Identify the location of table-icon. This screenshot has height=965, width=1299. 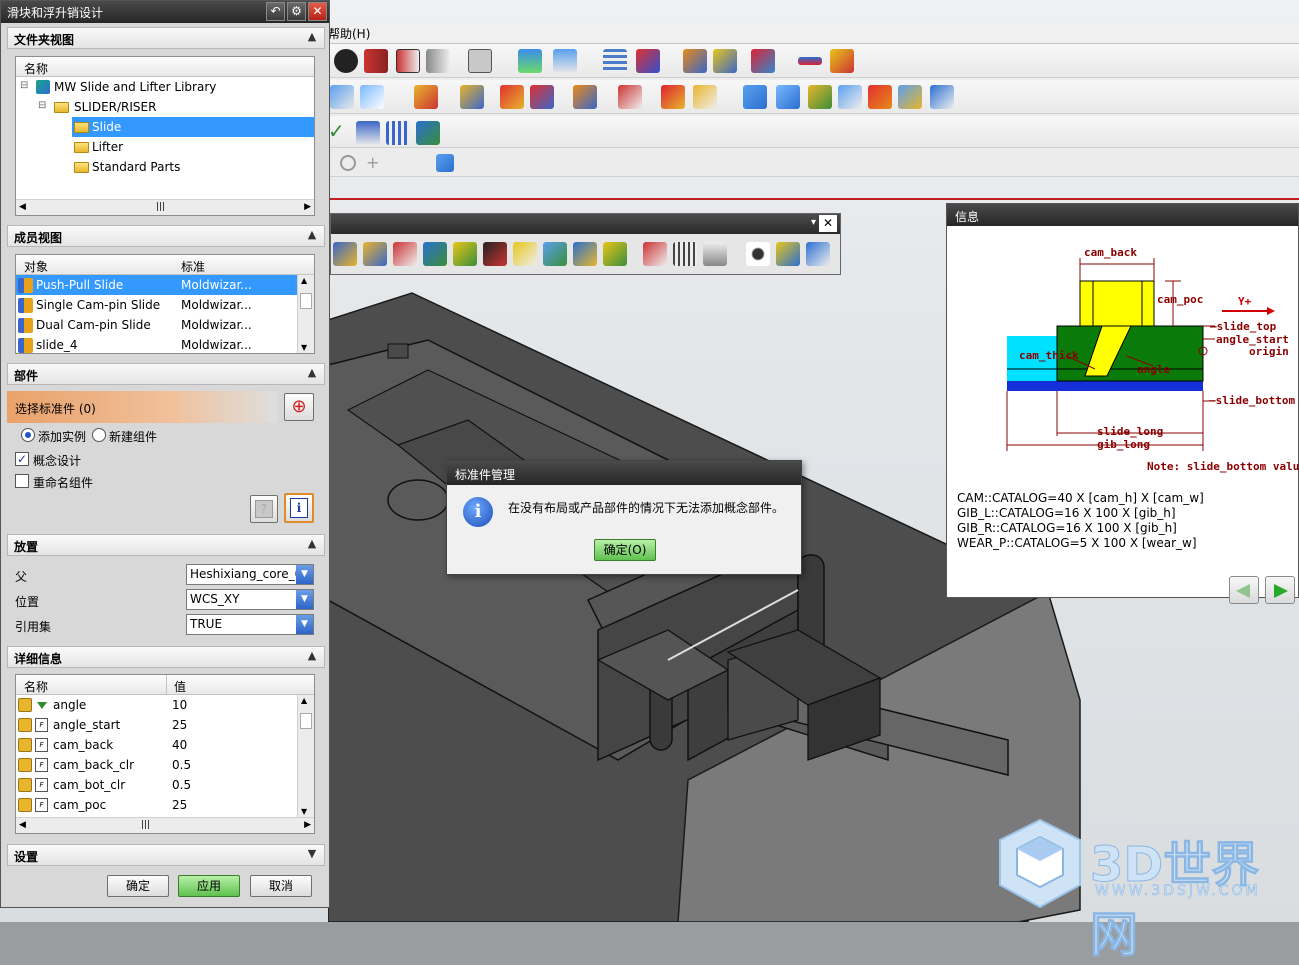
(685, 254).